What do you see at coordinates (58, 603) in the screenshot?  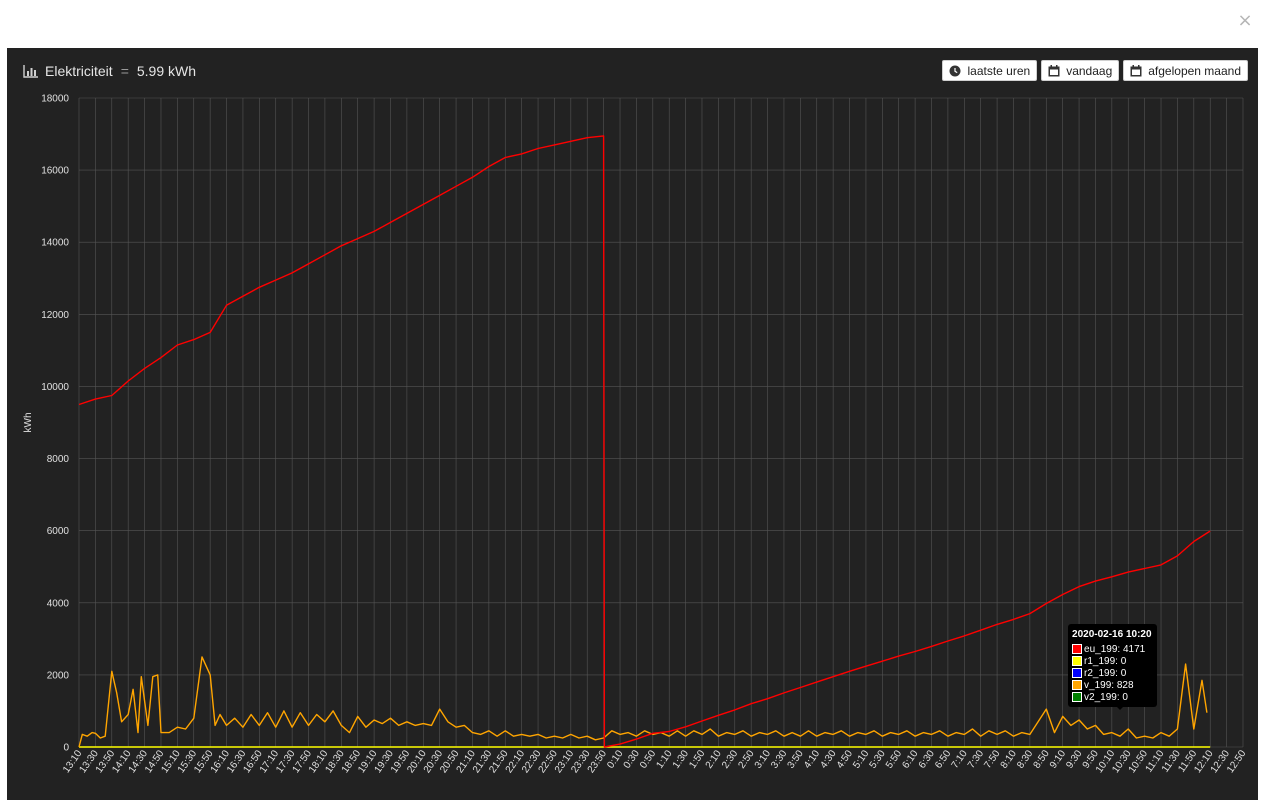 I see `y-tick-label: 4000` at bounding box center [58, 603].